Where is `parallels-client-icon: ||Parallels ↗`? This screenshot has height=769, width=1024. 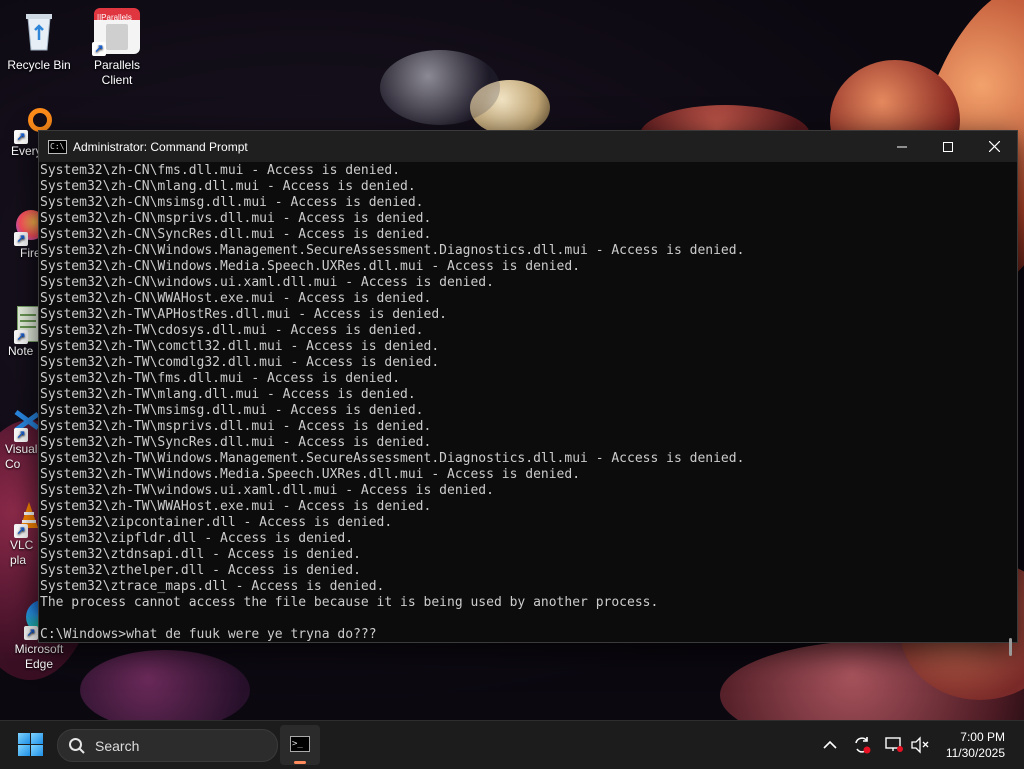 parallels-client-icon: ||Parallels ↗ is located at coordinates (116, 32).